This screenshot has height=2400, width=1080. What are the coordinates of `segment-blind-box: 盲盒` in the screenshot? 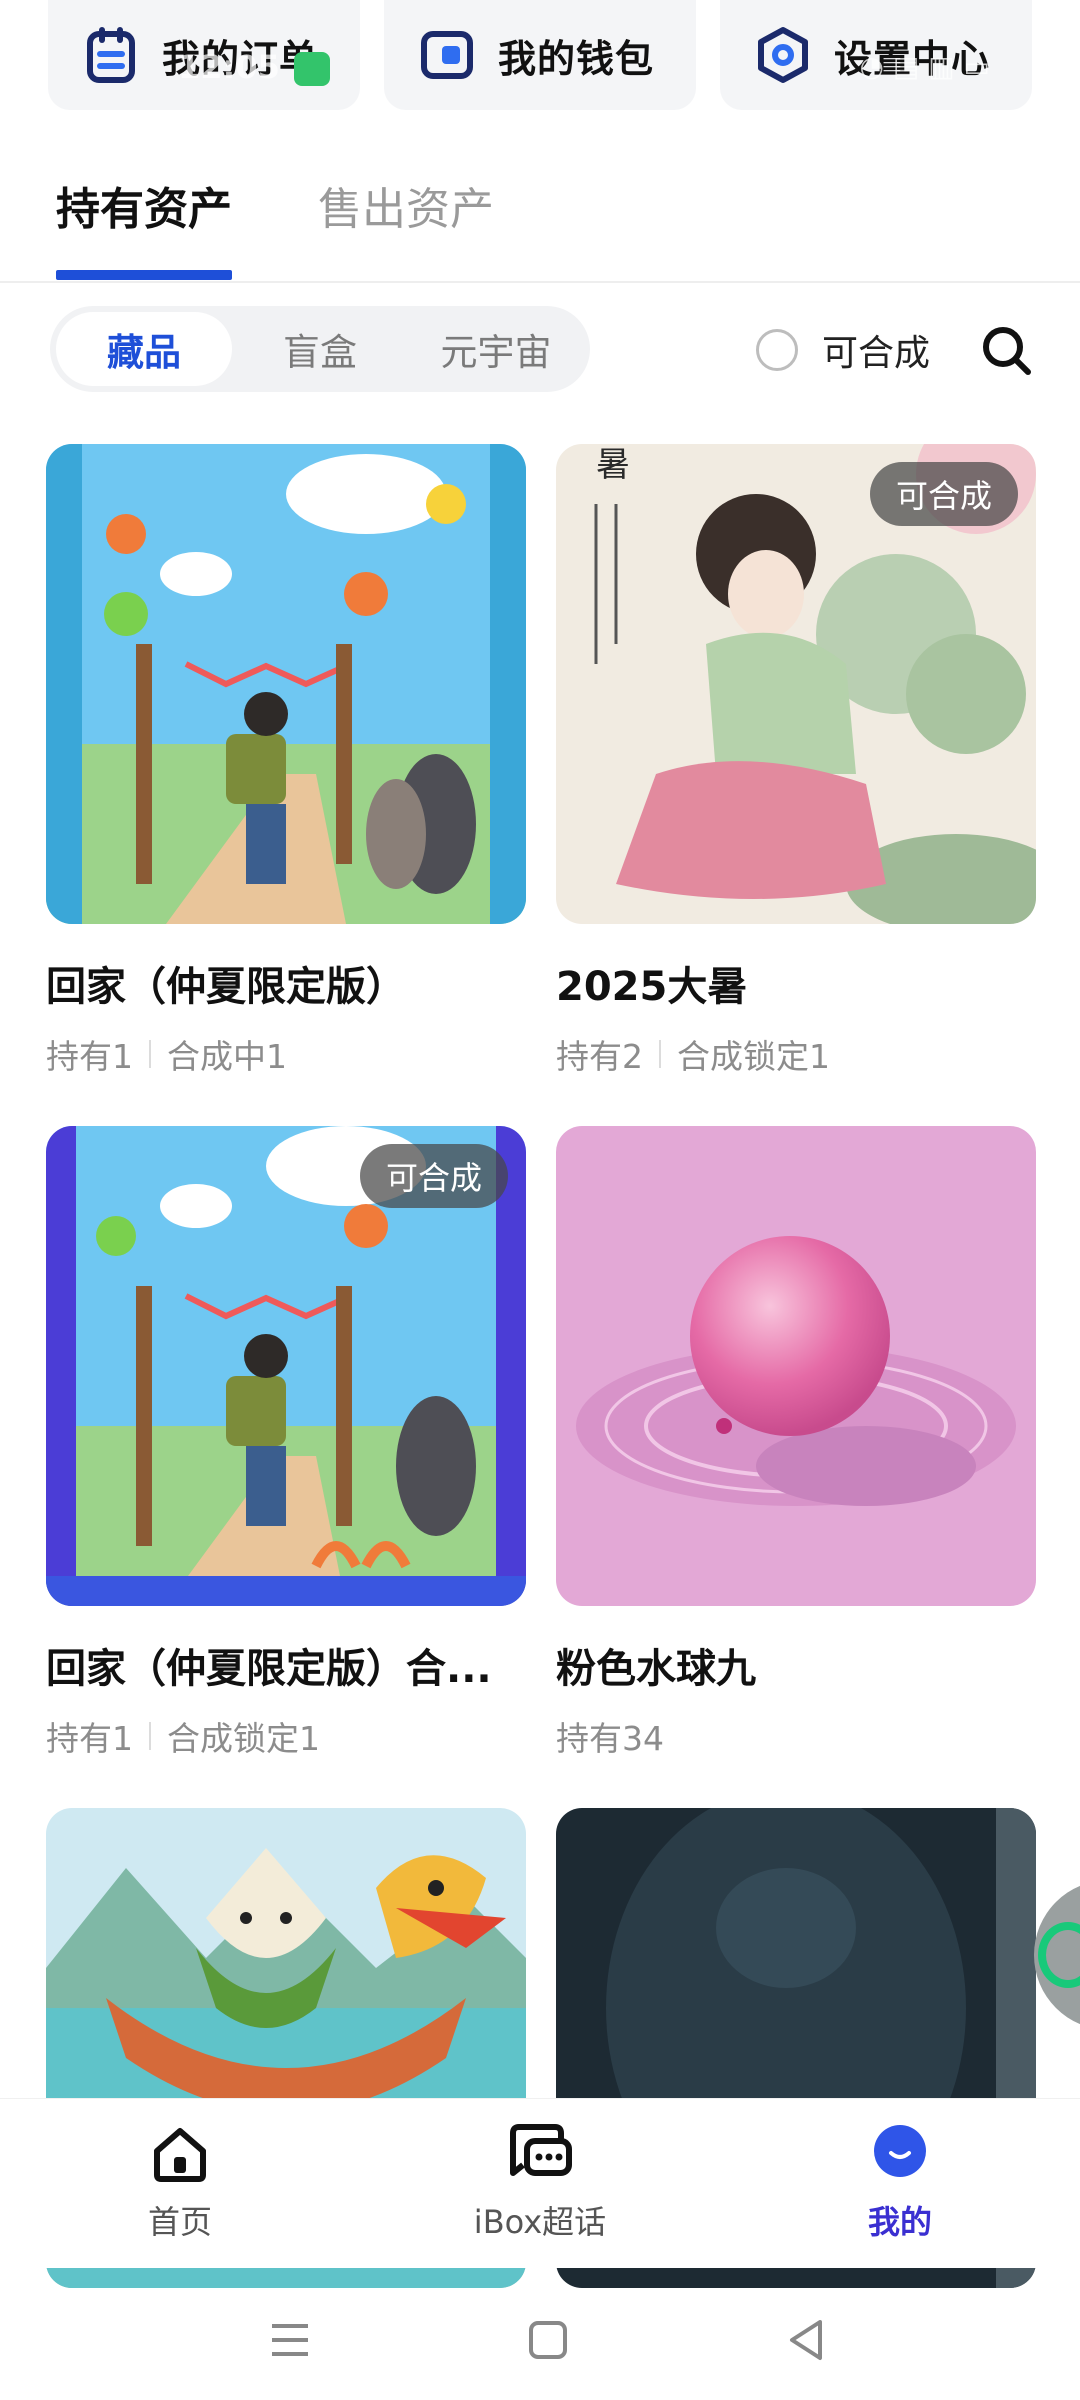 It's located at (320, 349).